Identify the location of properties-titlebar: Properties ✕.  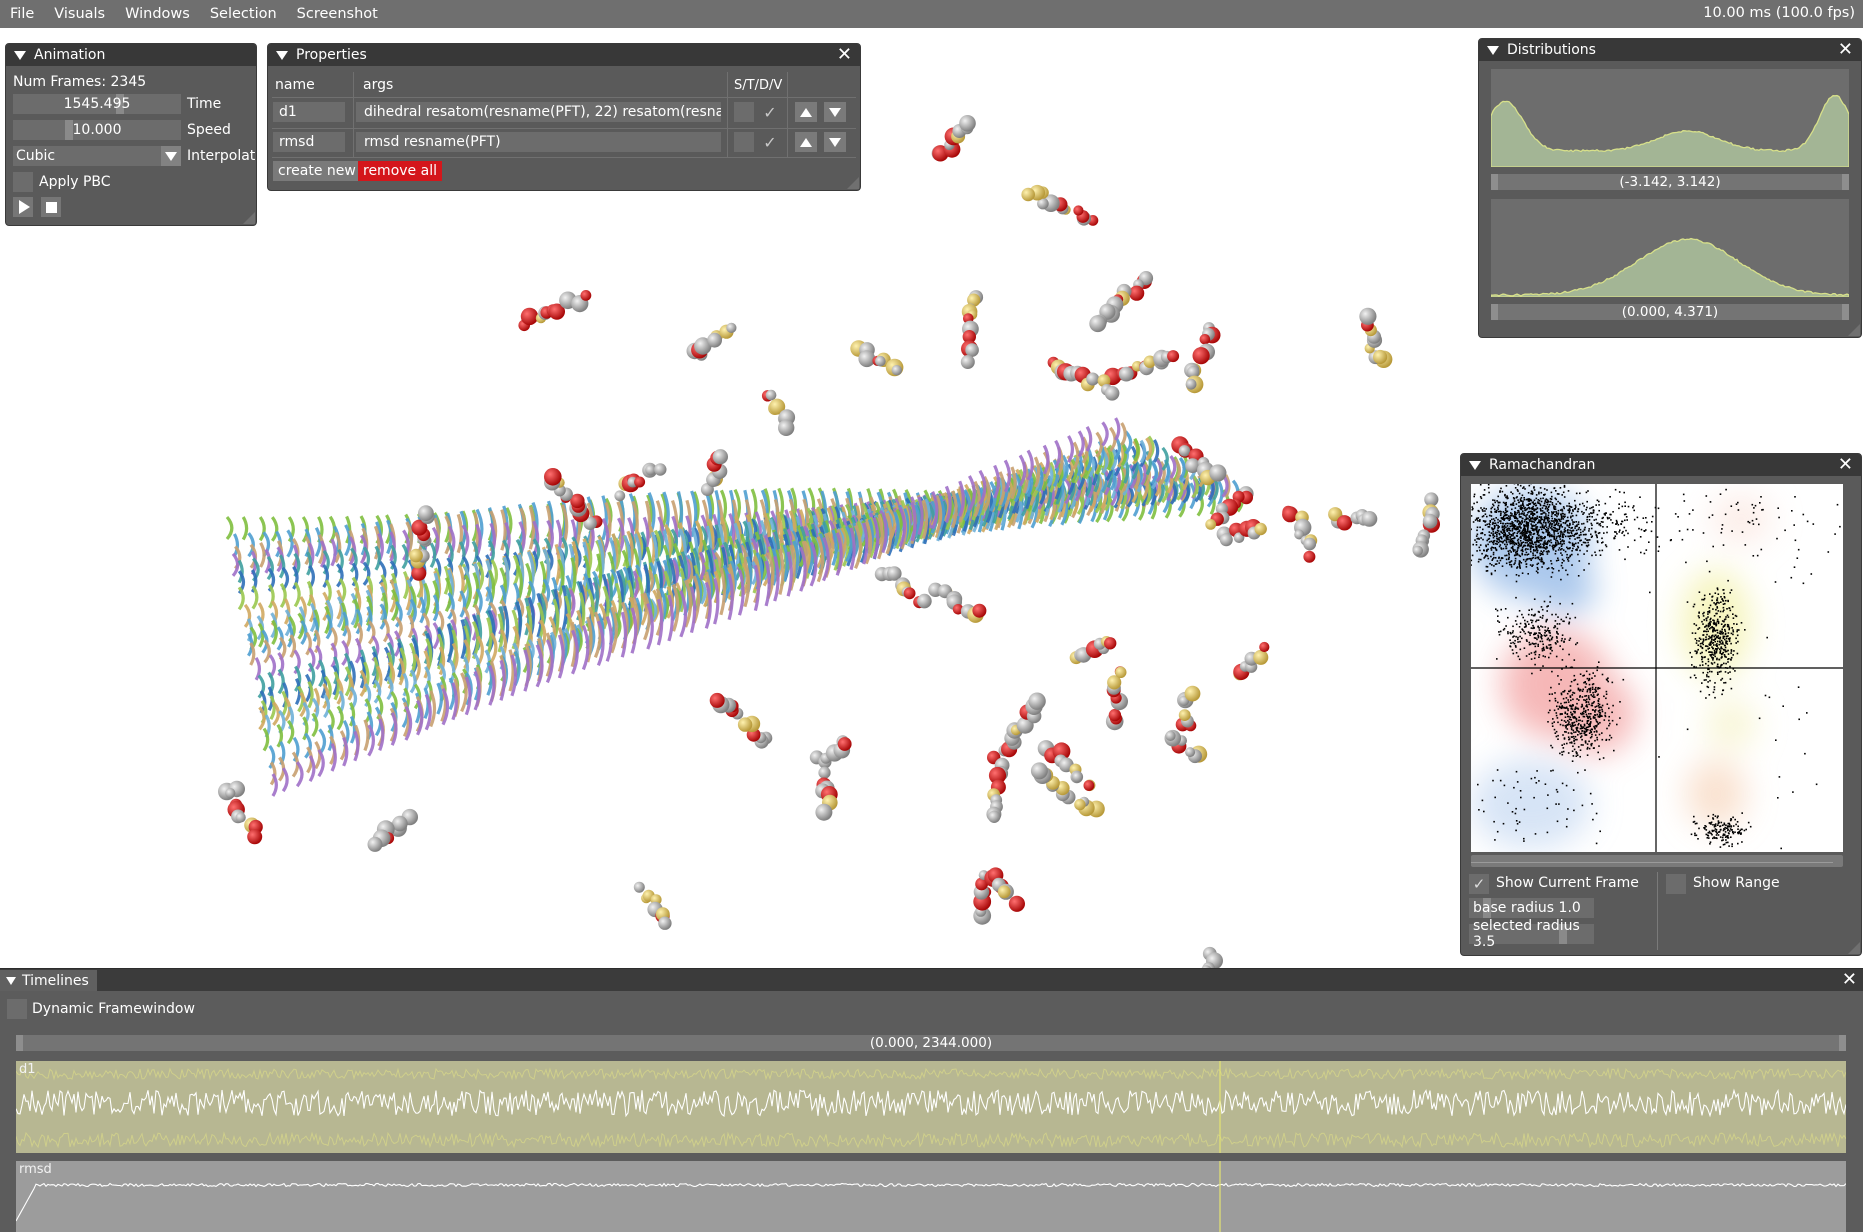
(564, 55).